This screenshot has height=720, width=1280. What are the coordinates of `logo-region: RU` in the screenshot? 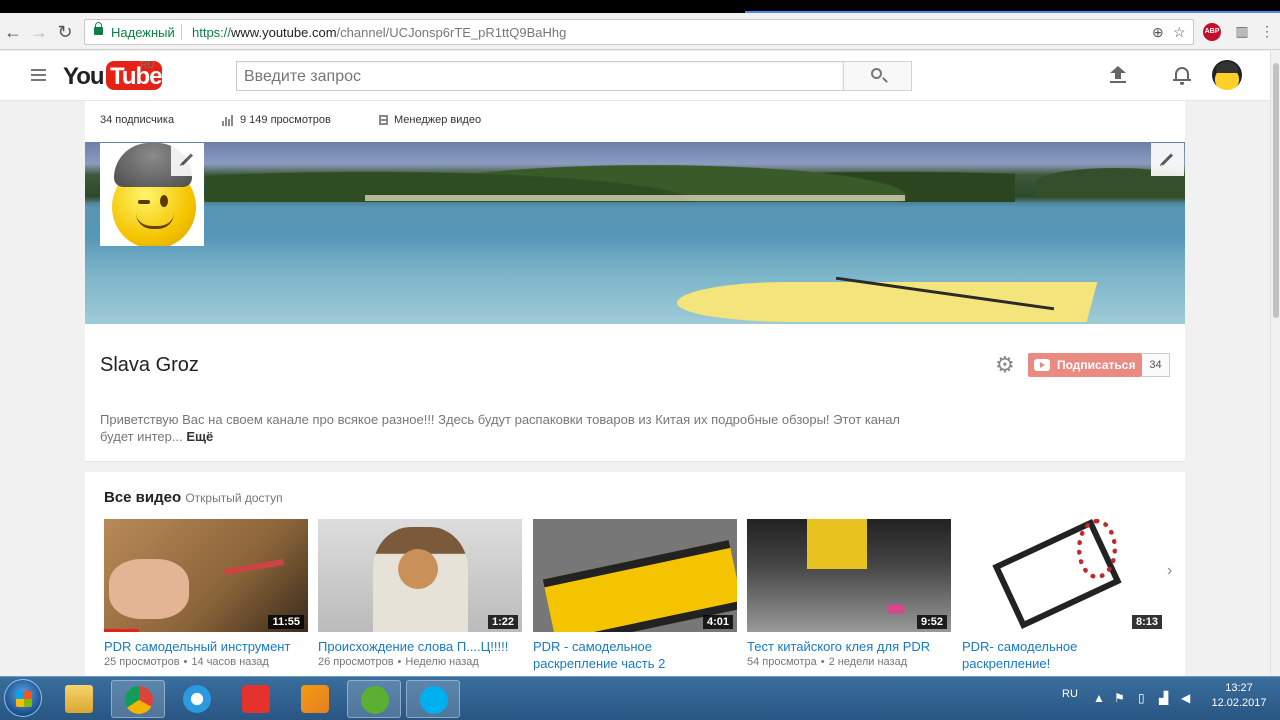 It's located at (147, 65).